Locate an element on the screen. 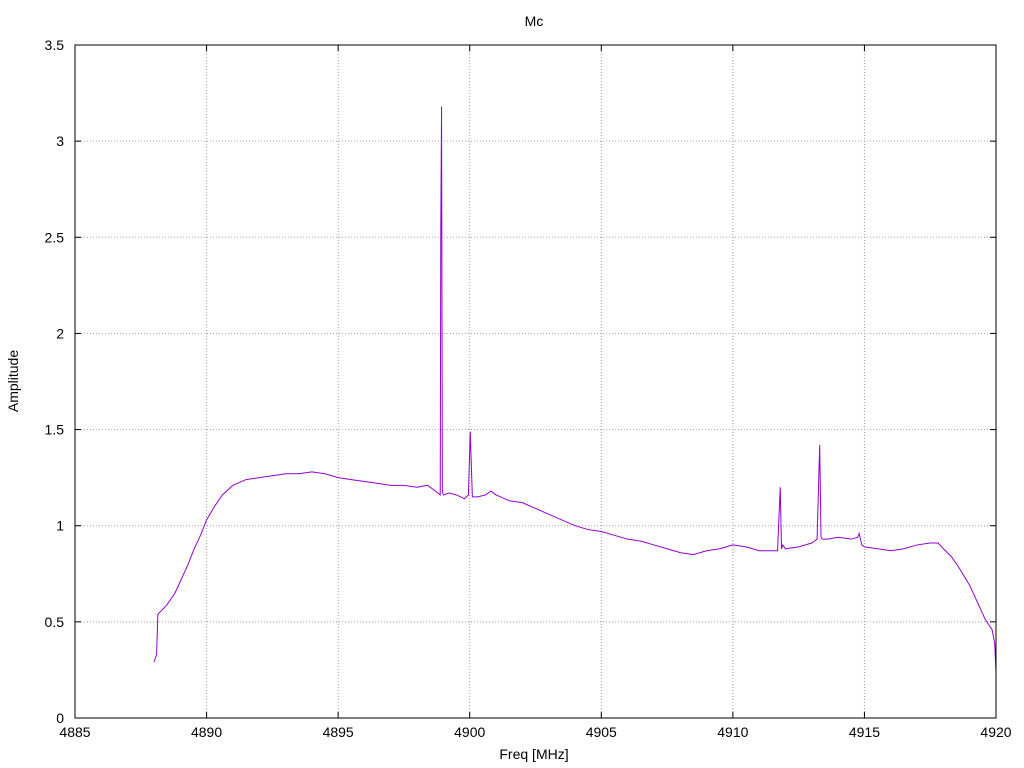 The image size is (1024, 768). y-tick-label: 2.5 is located at coordinates (55, 237).